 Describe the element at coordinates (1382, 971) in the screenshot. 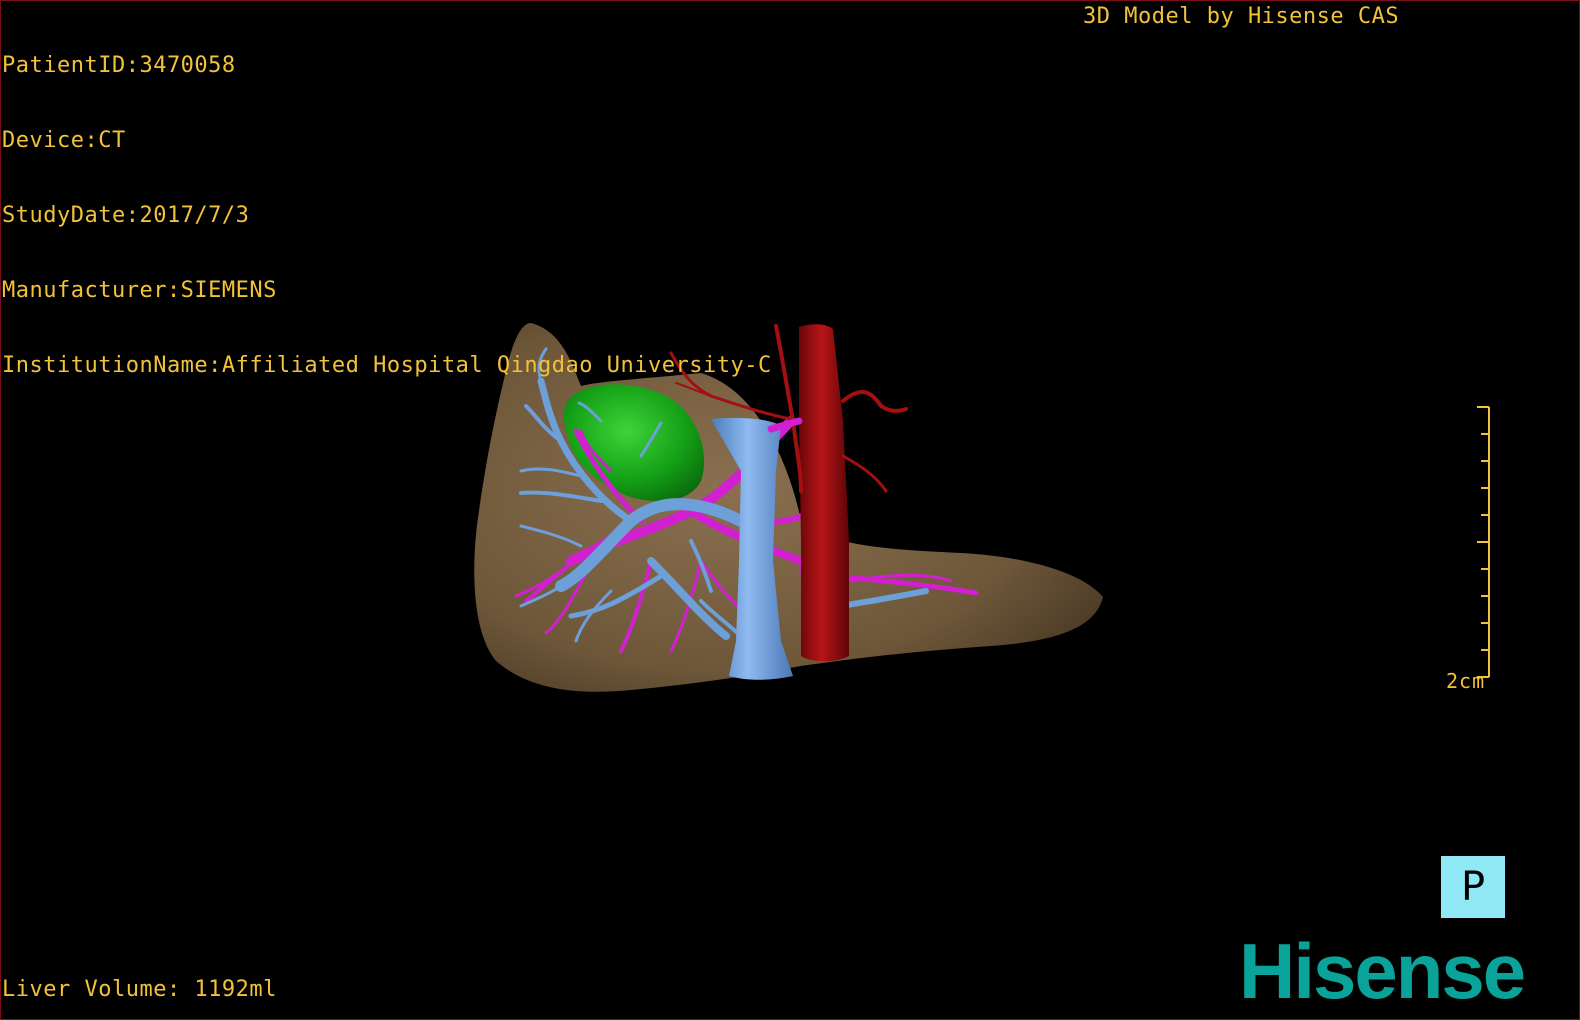

I see `hisense-logo: Hisense` at that location.